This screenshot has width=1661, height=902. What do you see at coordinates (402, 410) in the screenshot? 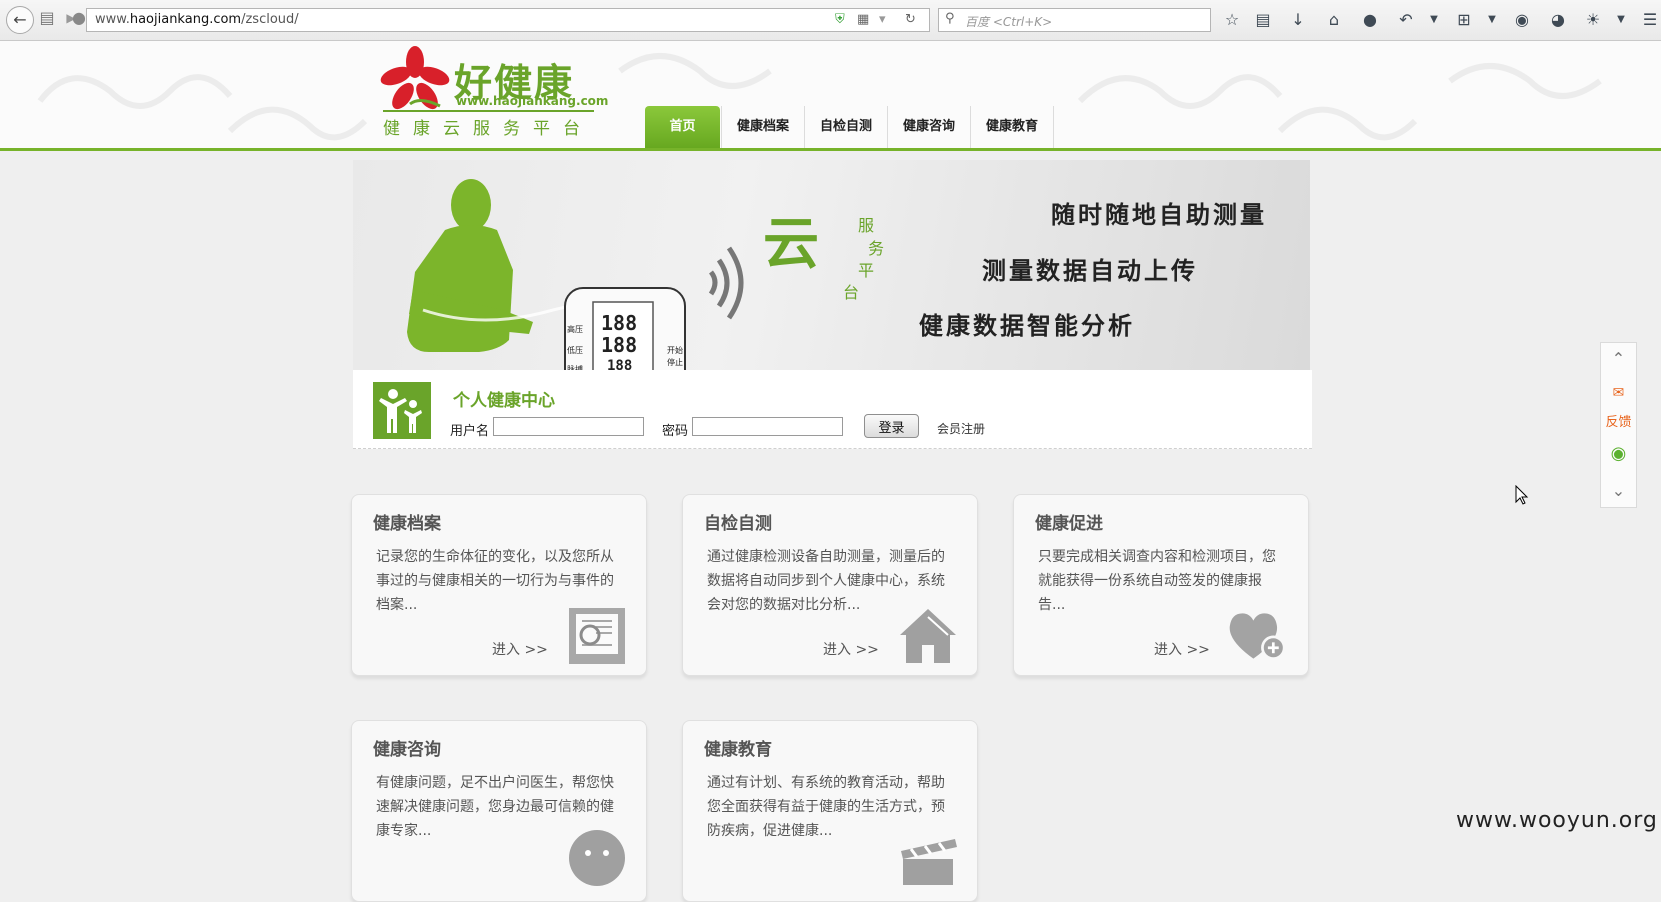
I see `family-icon` at bounding box center [402, 410].